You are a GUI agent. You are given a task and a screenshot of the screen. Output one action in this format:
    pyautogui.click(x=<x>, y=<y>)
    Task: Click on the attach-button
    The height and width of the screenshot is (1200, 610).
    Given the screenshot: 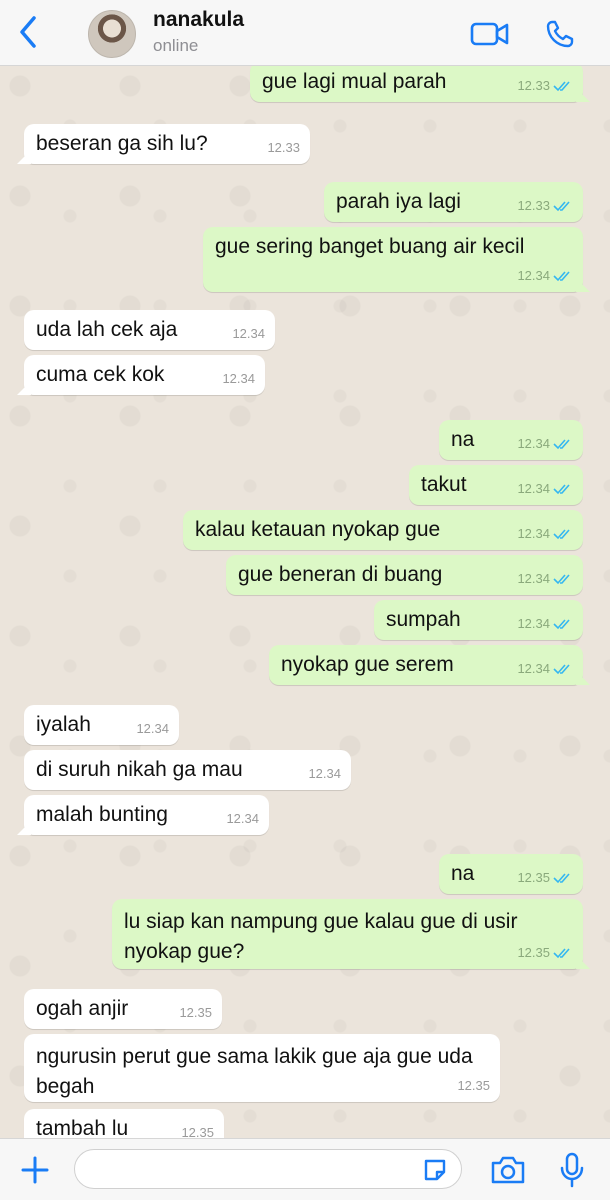 What is the action you would take?
    pyautogui.click(x=35, y=1170)
    